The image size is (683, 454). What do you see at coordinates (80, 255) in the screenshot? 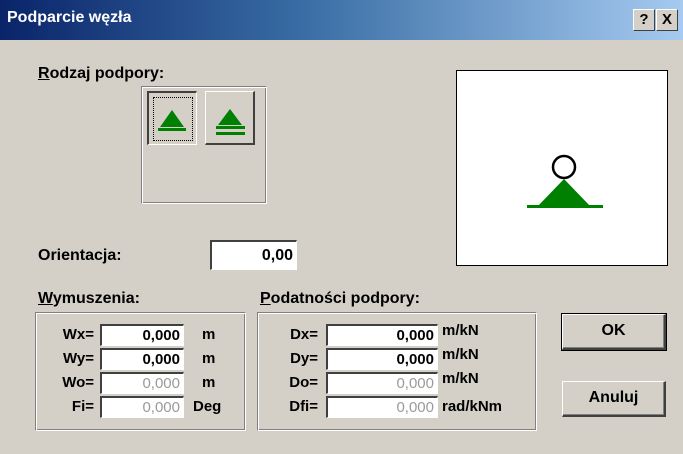
I see `orientation-label: Orientacja:` at bounding box center [80, 255].